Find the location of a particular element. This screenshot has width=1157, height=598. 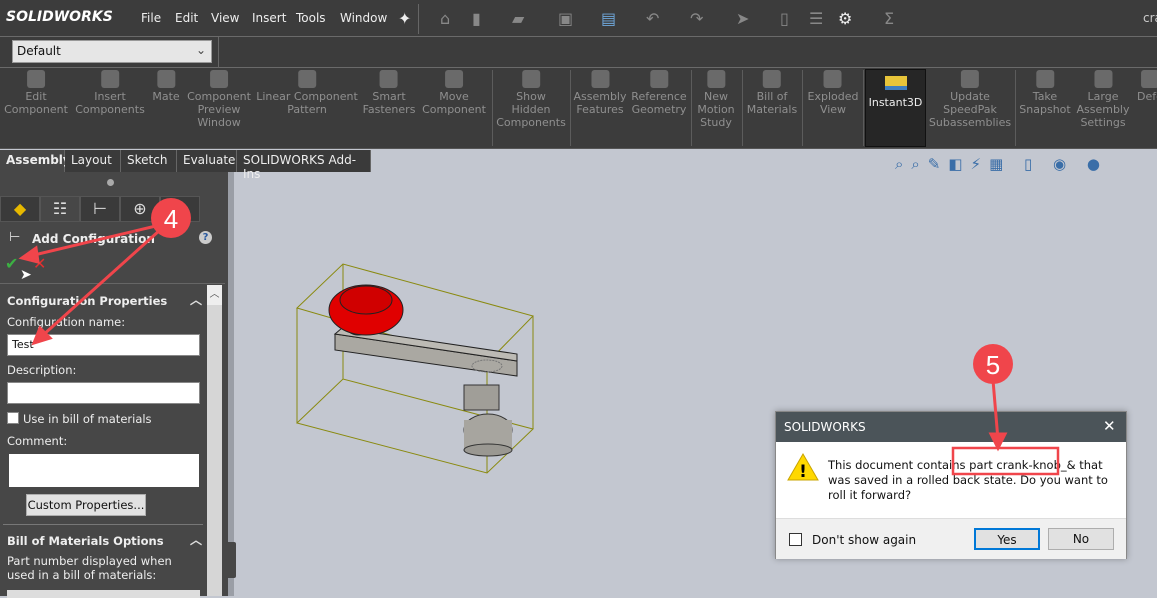

scroll-up-icon: ︿ is located at coordinates (214, 295).